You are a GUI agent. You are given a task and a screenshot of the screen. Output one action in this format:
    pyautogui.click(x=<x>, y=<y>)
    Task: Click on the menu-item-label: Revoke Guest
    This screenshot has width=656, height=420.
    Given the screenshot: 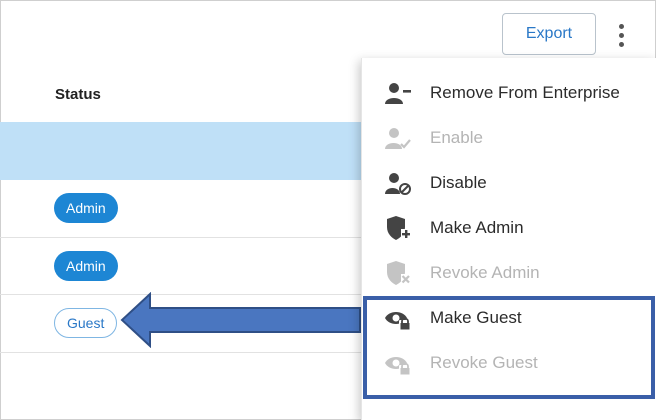 What is the action you would take?
    pyautogui.click(x=484, y=362)
    